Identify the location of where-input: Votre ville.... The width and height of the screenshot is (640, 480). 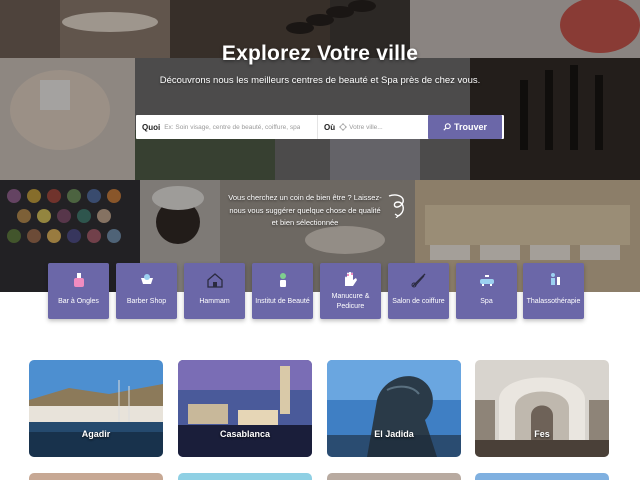
(366, 127).